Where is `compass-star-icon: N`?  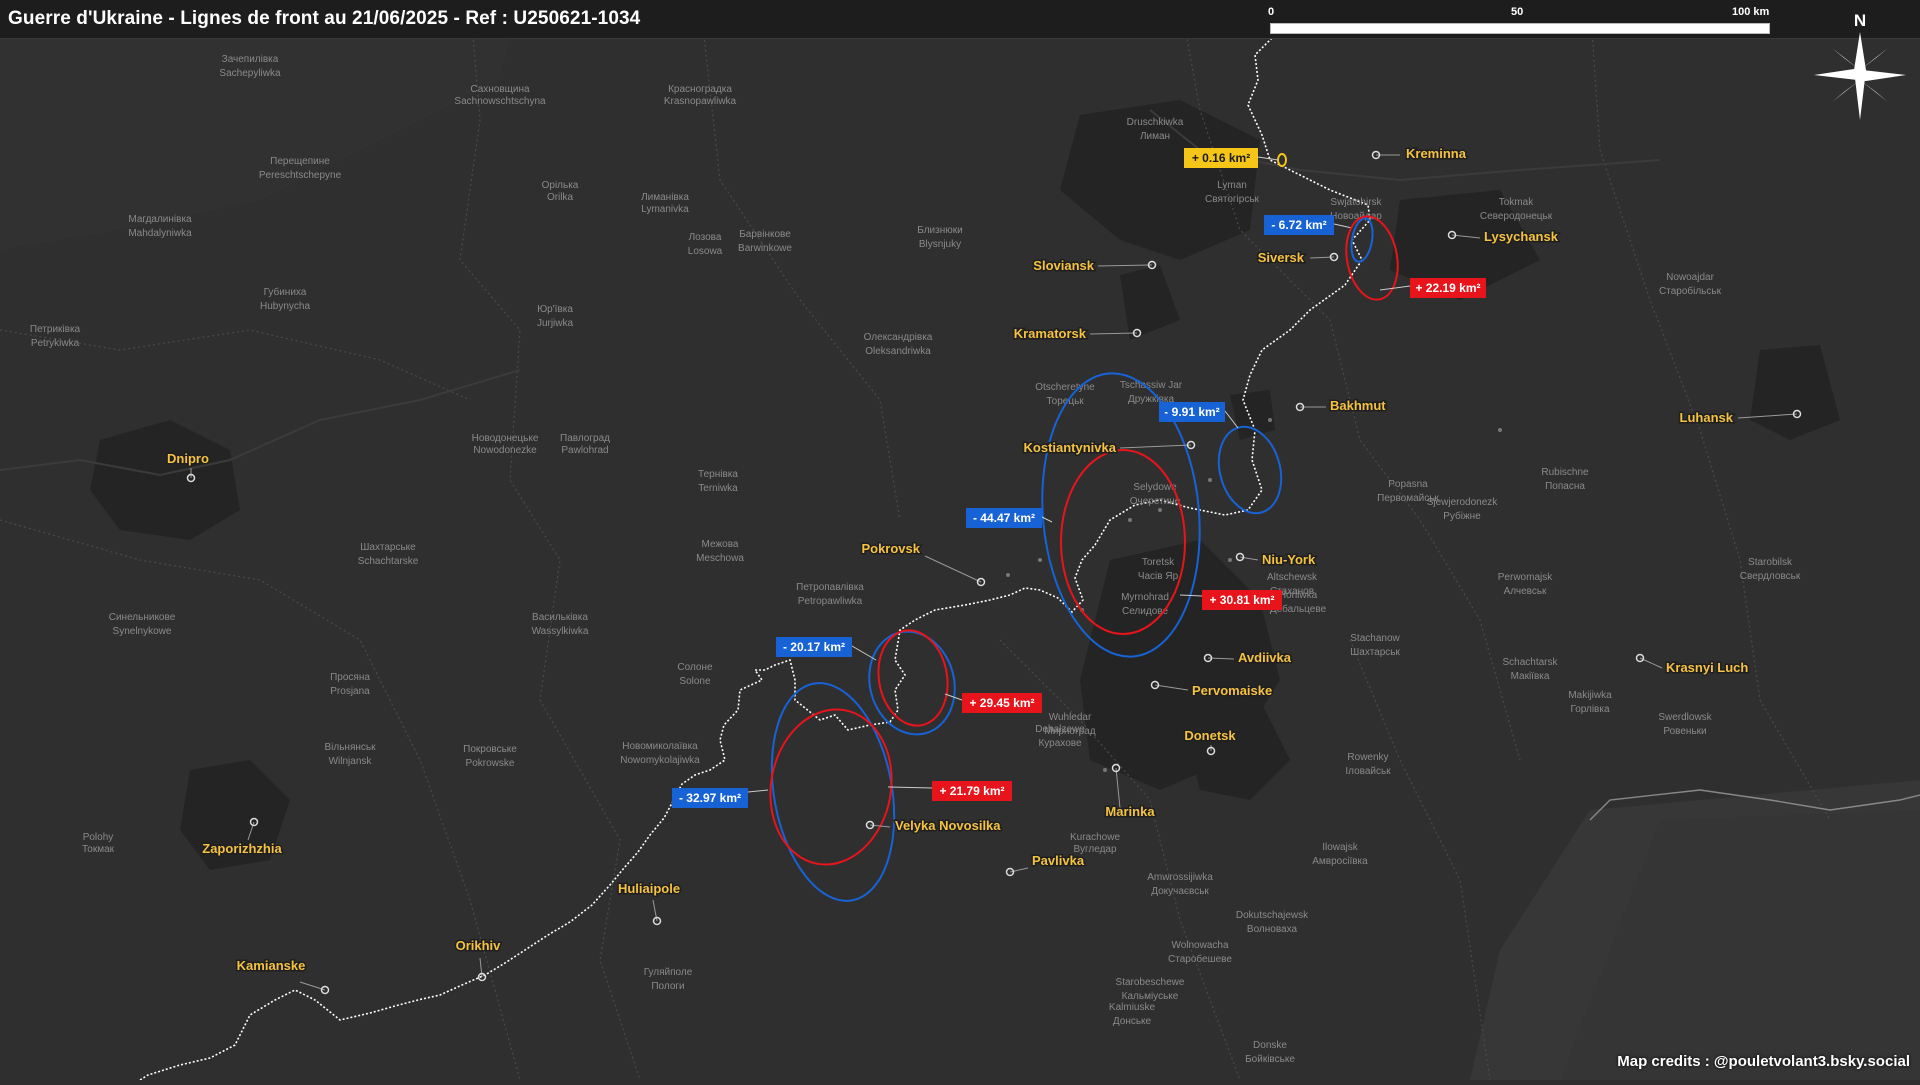
compass-star-icon: N is located at coordinates (1860, 65).